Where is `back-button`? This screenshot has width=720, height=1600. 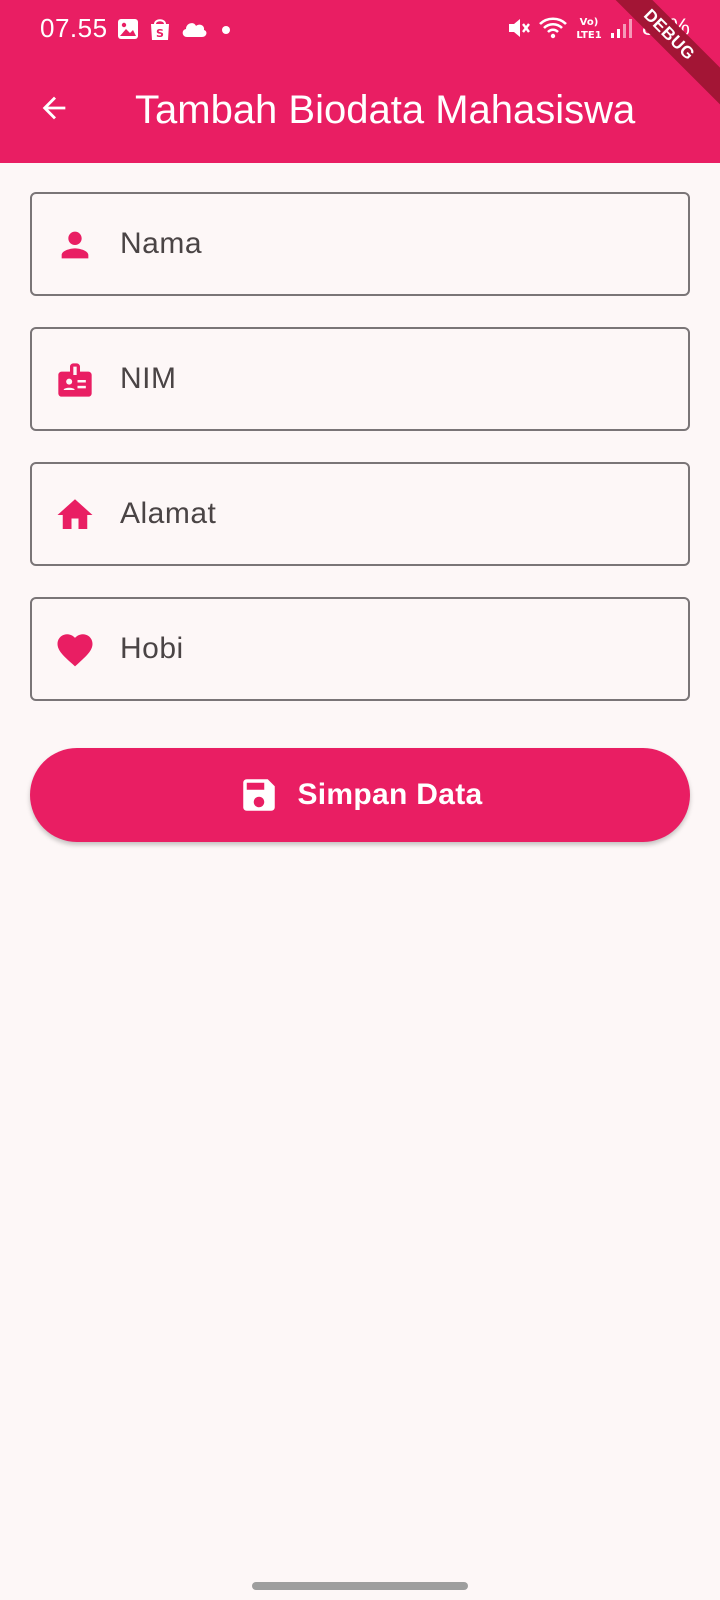
back-button is located at coordinates (54, 110).